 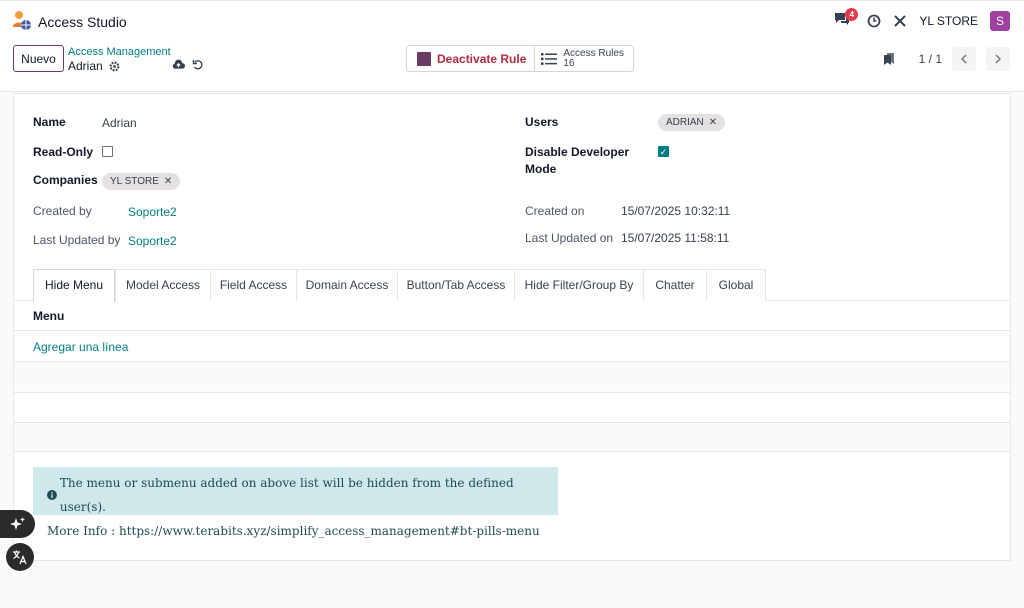 I want to click on users-label: Users, so click(x=542, y=122).